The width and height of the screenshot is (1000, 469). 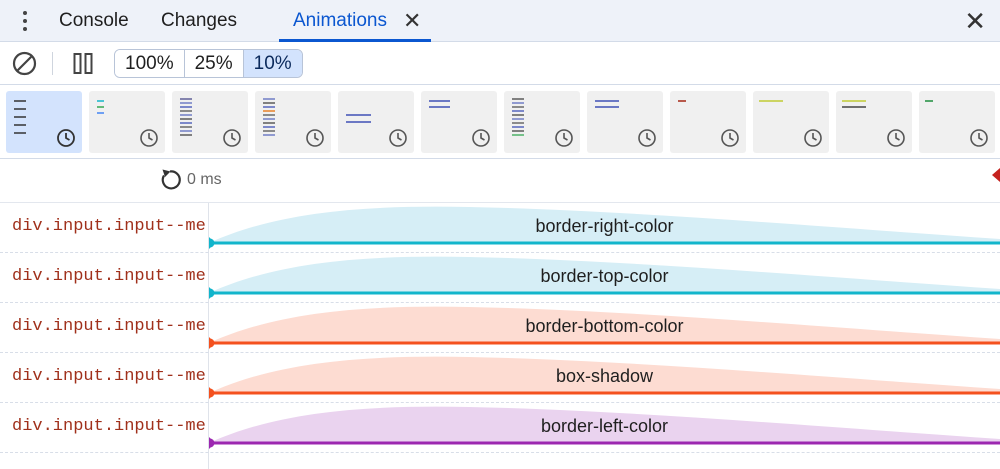 I want to click on property-name: border-bottom-color, so click(x=604, y=326).